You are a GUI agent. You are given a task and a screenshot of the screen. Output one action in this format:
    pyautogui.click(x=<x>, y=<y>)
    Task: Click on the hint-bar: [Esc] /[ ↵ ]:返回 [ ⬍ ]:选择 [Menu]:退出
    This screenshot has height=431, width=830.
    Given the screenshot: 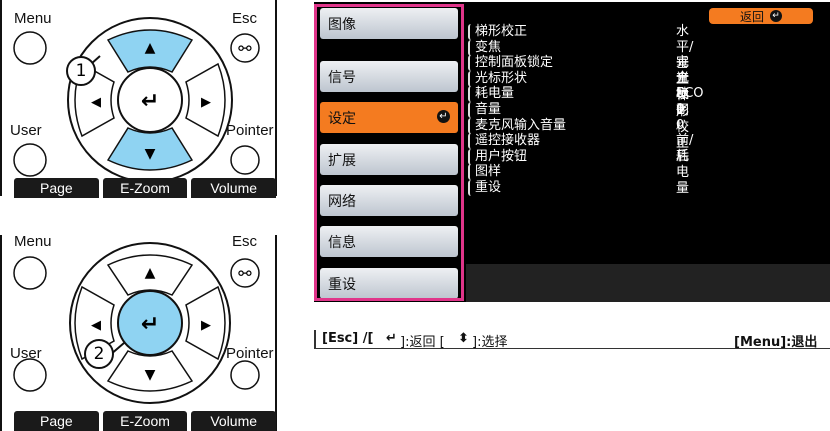 What is the action you would take?
    pyautogui.click(x=572, y=340)
    